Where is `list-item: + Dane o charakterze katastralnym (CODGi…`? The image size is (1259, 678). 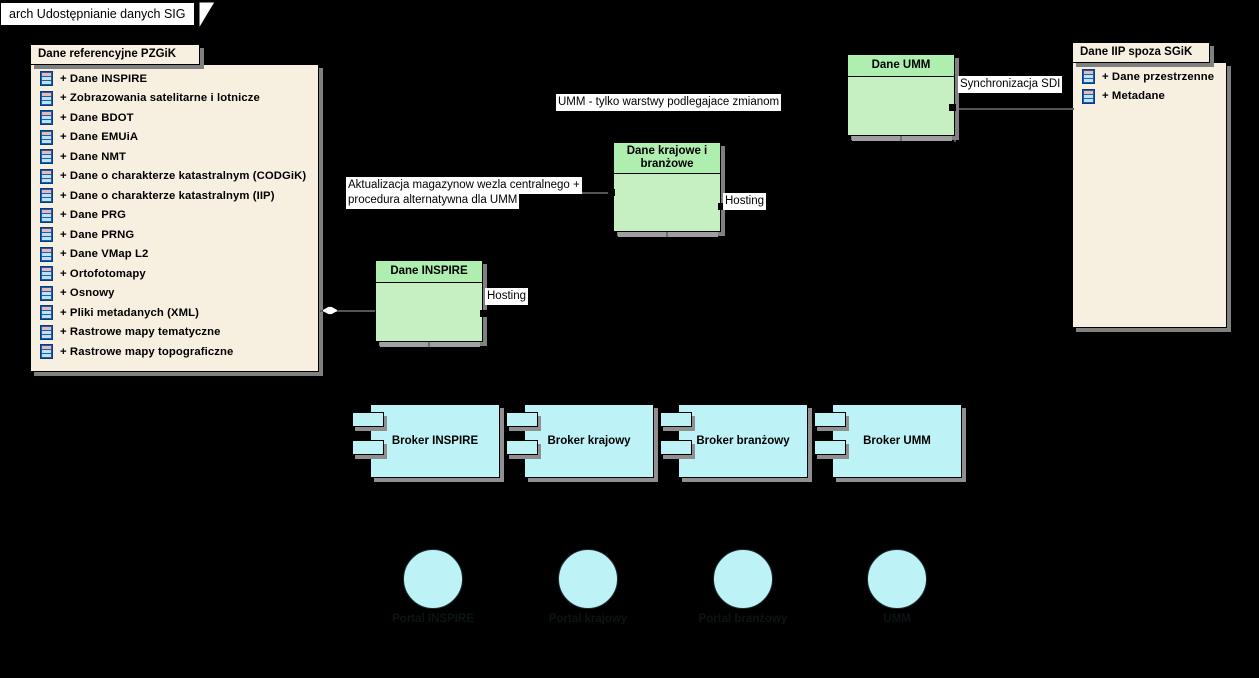
list-item: + Dane o charakterze katastralnym (CODGi… is located at coordinates (174, 177).